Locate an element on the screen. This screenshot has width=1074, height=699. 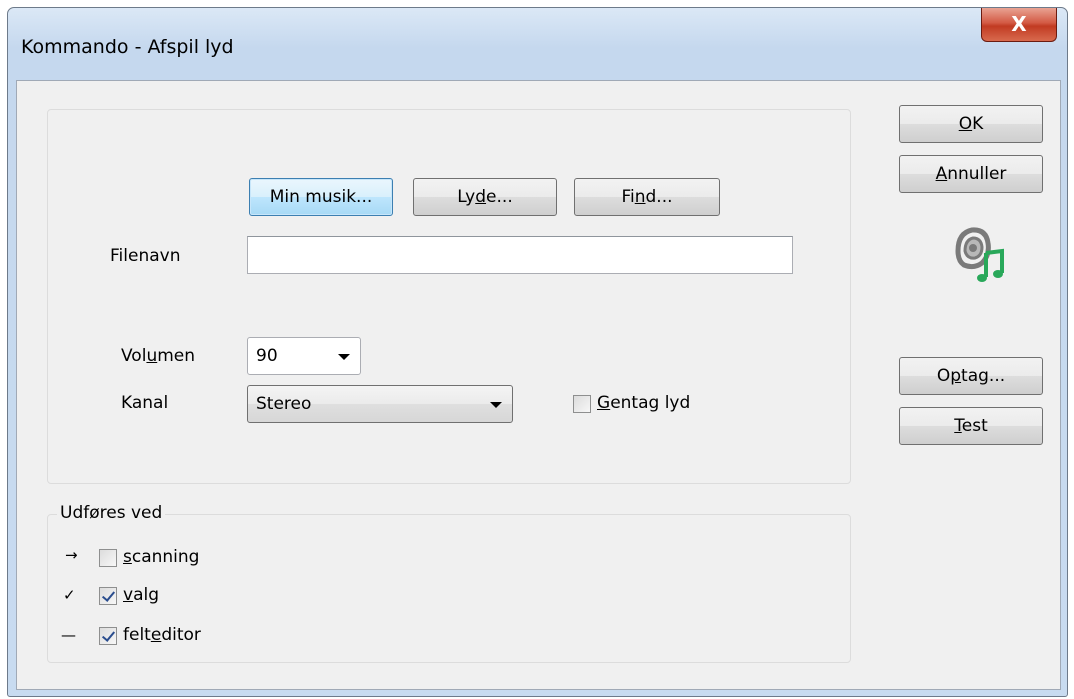
field-editor-label: felteditor is located at coordinates (162, 635).